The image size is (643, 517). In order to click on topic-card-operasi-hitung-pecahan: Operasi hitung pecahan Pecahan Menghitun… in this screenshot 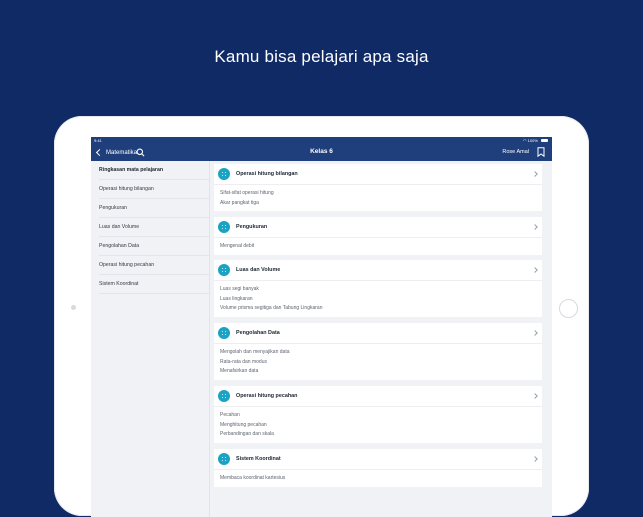, I will do `click(378, 414)`.